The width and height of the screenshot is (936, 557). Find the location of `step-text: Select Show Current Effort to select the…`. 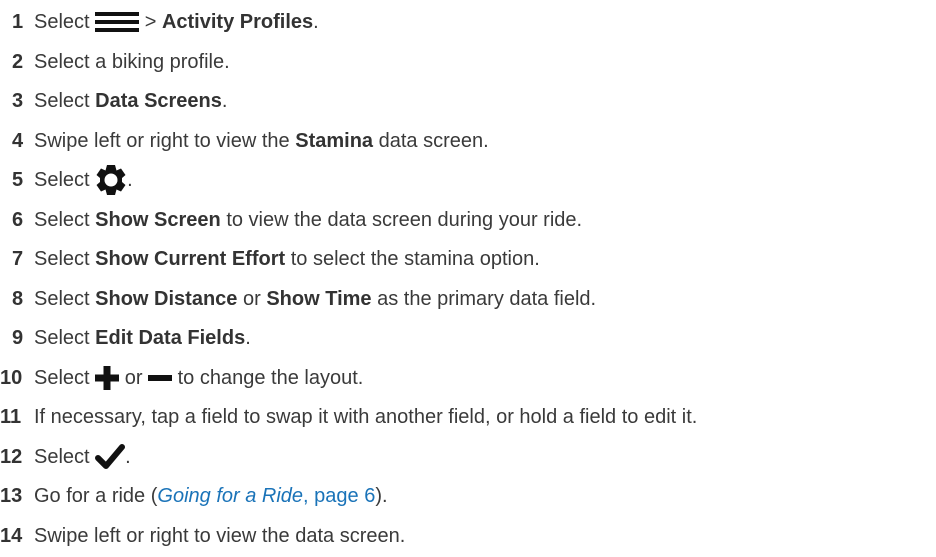

step-text: Select Show Current Effort to select the… is located at coordinates (287, 259).